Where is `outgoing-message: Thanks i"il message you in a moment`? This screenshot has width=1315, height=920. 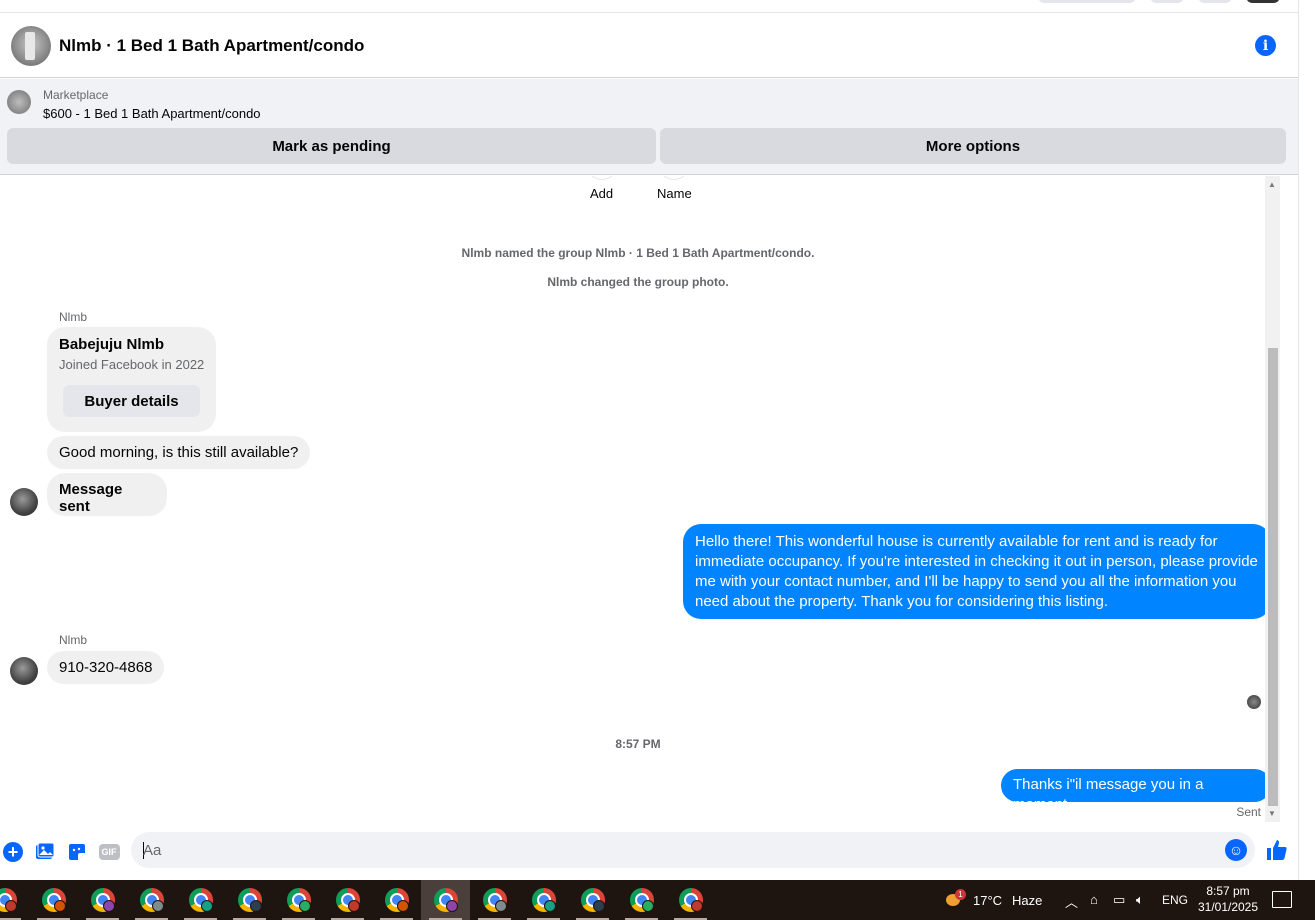 outgoing-message: Thanks i"il message you in a moment is located at coordinates (1136, 791).